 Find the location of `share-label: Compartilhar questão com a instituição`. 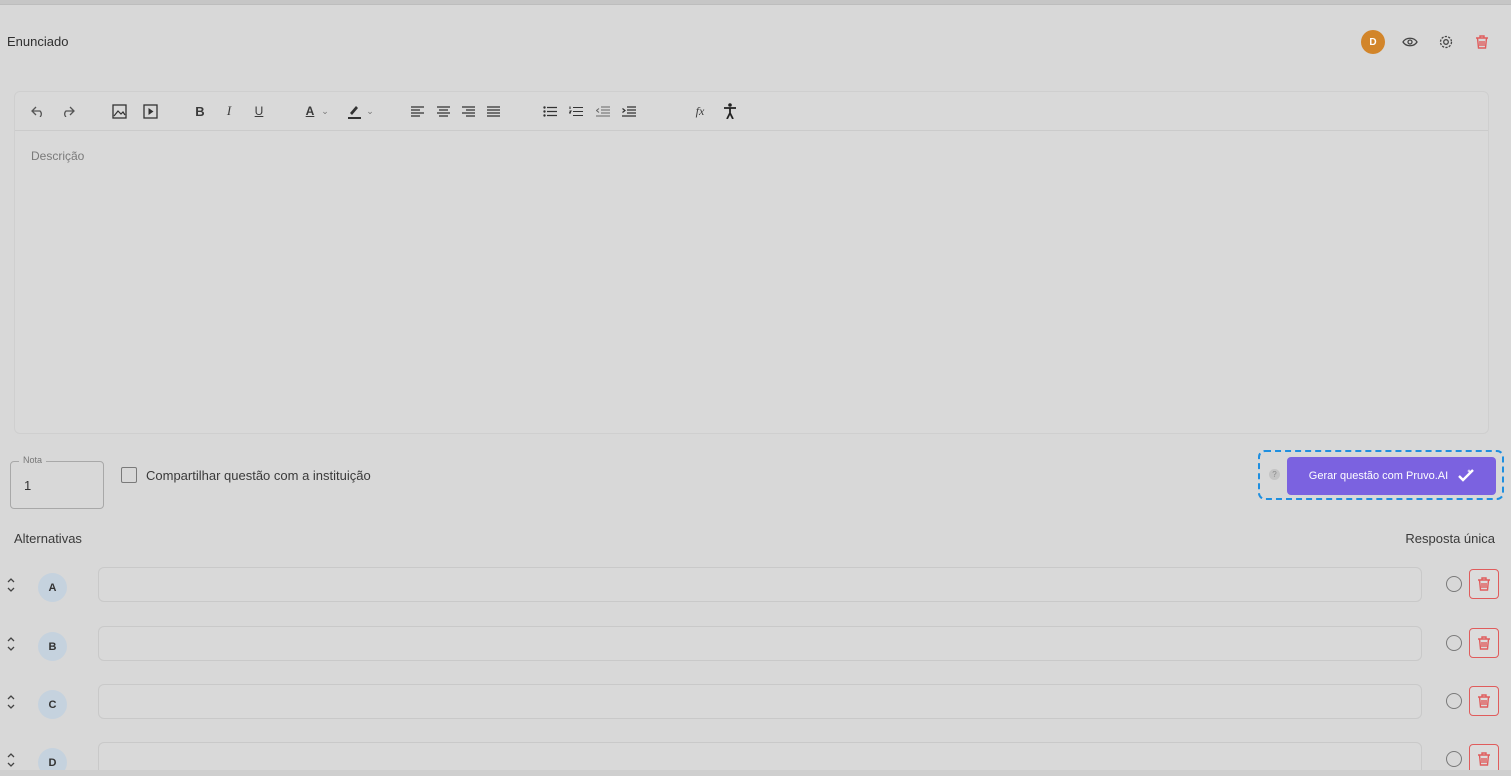

share-label: Compartilhar questão com a instituição is located at coordinates (258, 475).